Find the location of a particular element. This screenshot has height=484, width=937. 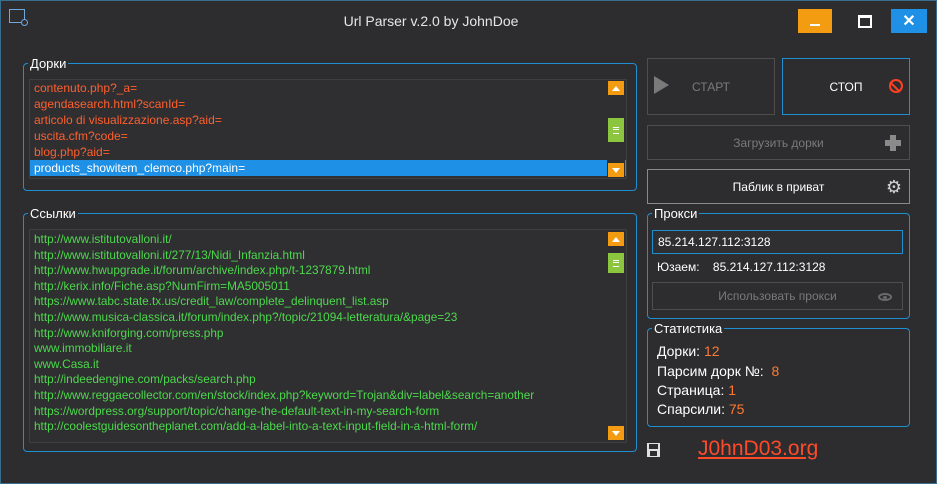

stat-dorks: Дорки: 12 is located at coordinates (688, 351).